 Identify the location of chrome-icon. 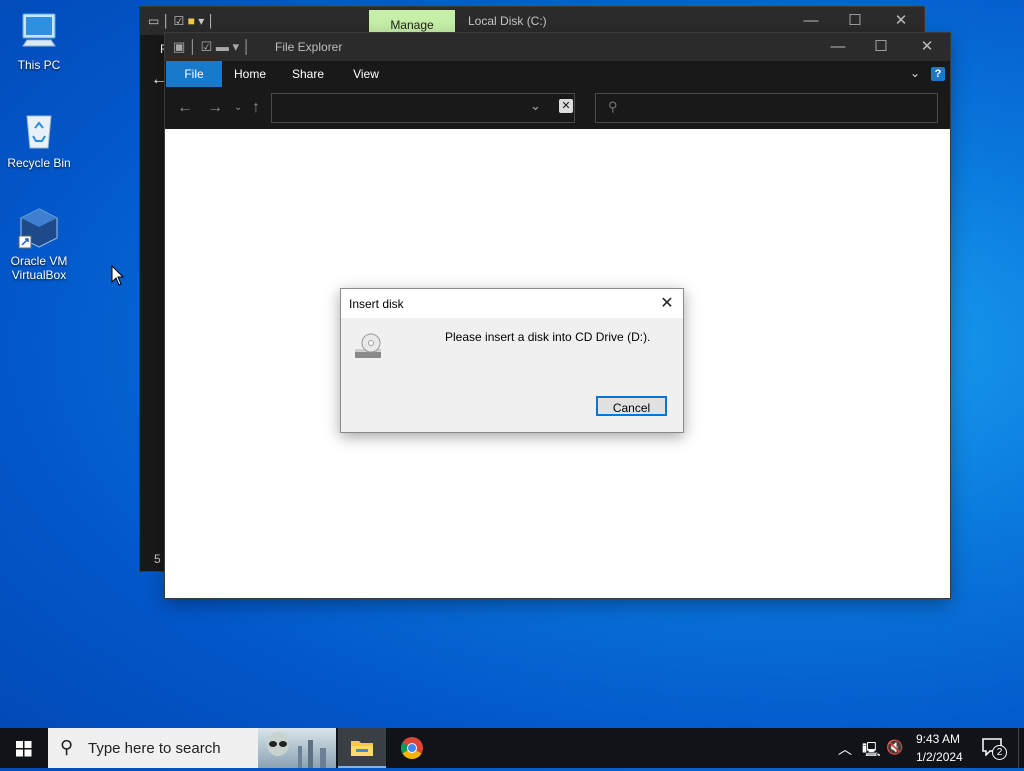
(412, 748).